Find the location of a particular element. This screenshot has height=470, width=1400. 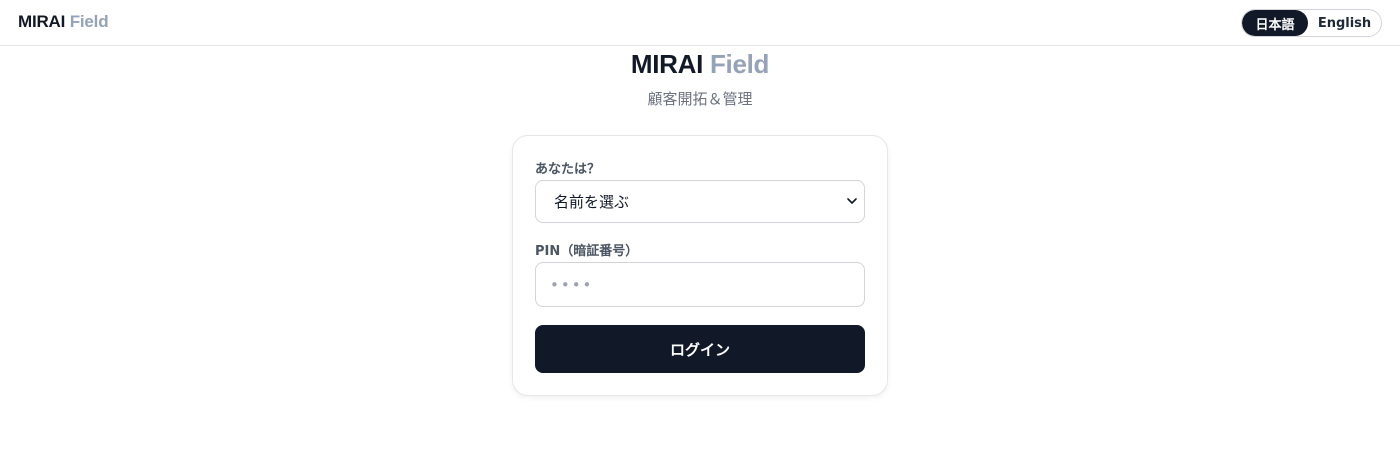

chevron-down-icon is located at coordinates (852, 201).